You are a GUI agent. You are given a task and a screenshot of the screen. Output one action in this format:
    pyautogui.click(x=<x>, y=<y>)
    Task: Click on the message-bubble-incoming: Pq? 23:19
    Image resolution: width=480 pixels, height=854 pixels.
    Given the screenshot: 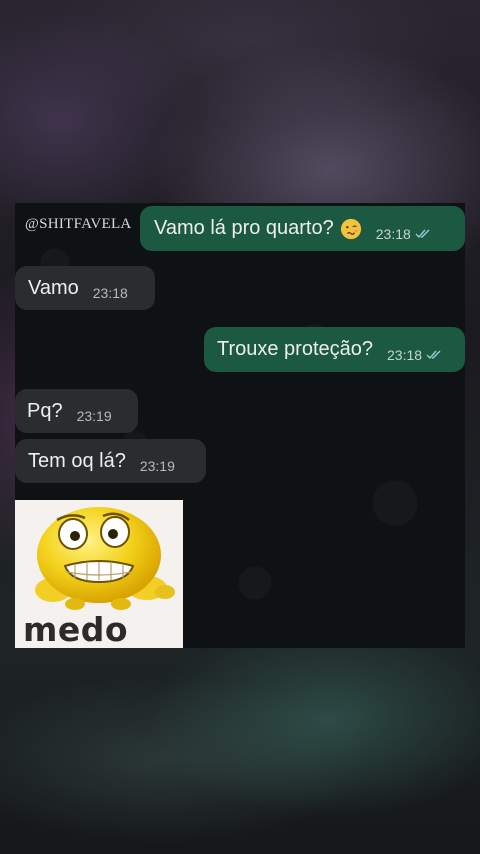 What is the action you would take?
    pyautogui.click(x=76, y=411)
    